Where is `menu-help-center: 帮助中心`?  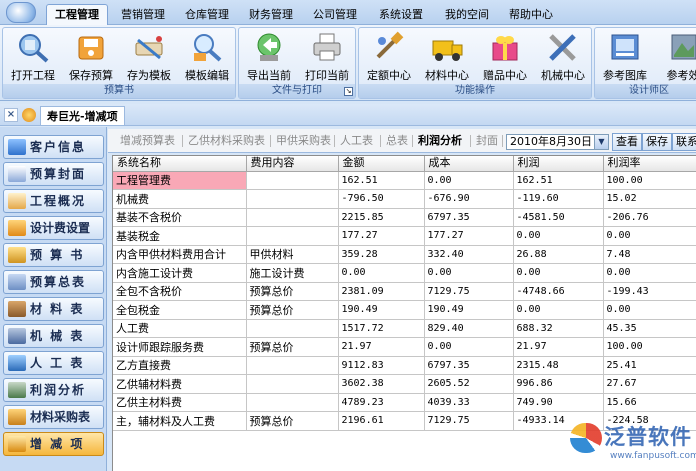
menu-help-center: 帮助中心 is located at coordinates (531, 14).